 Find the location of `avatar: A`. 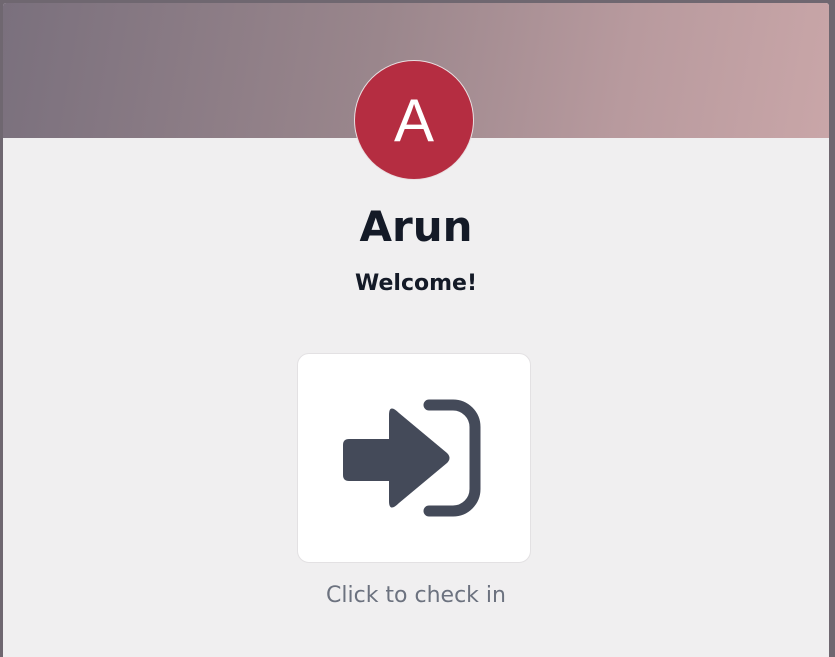

avatar: A is located at coordinates (414, 120).